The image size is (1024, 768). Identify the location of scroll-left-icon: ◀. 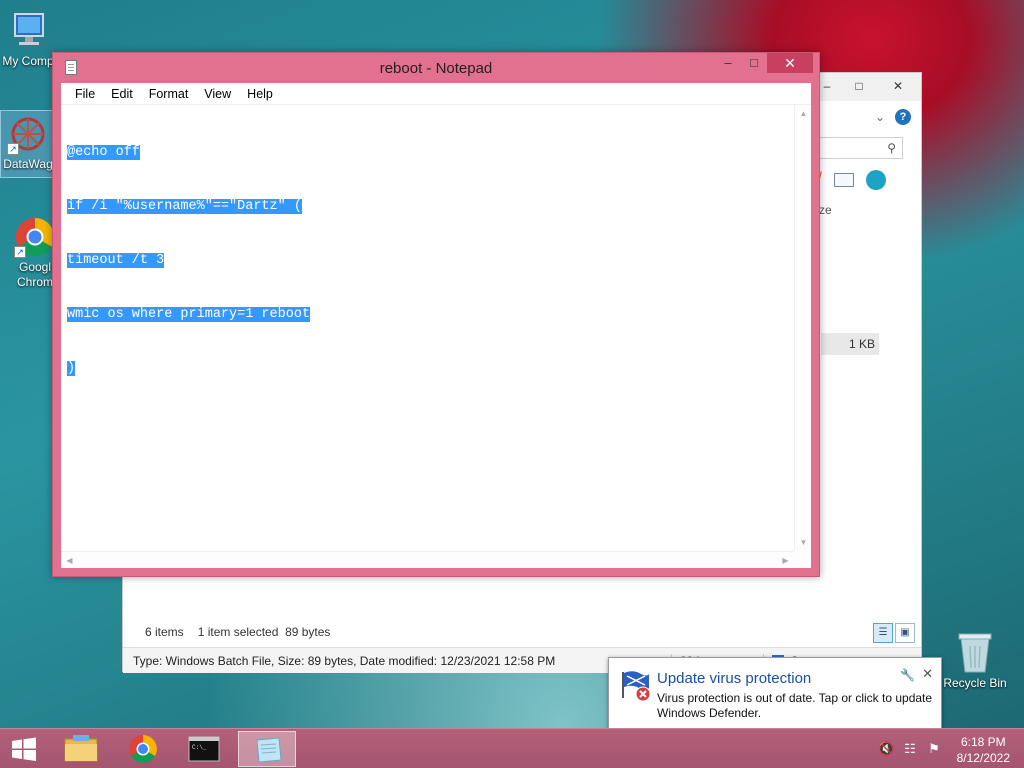
(69, 560).